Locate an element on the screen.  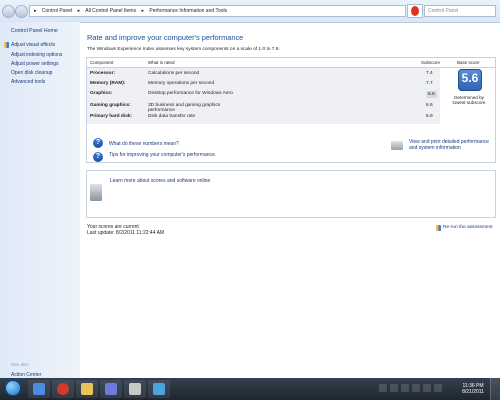
opera-icon is located at coordinates (63, 389).